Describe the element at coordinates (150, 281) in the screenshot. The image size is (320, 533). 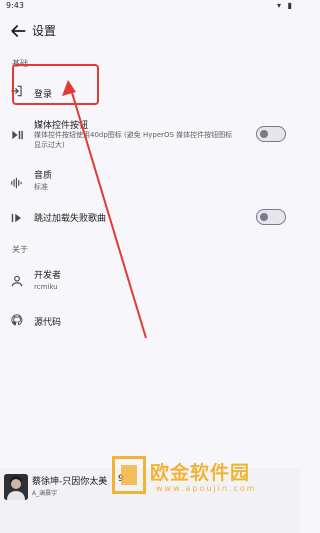
I see `about-item-developer: 开发者 rcmiku` at that location.